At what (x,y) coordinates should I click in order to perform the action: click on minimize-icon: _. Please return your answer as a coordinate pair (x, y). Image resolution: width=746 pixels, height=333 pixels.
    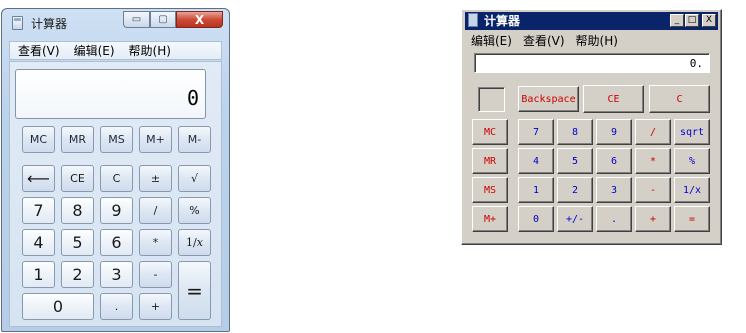
    Looking at the image, I should click on (677, 20).